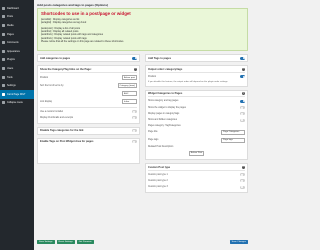 Image resolution: width=320 pixels, height=250 pixels. I want to click on position-select: Before post, so click(129, 78).